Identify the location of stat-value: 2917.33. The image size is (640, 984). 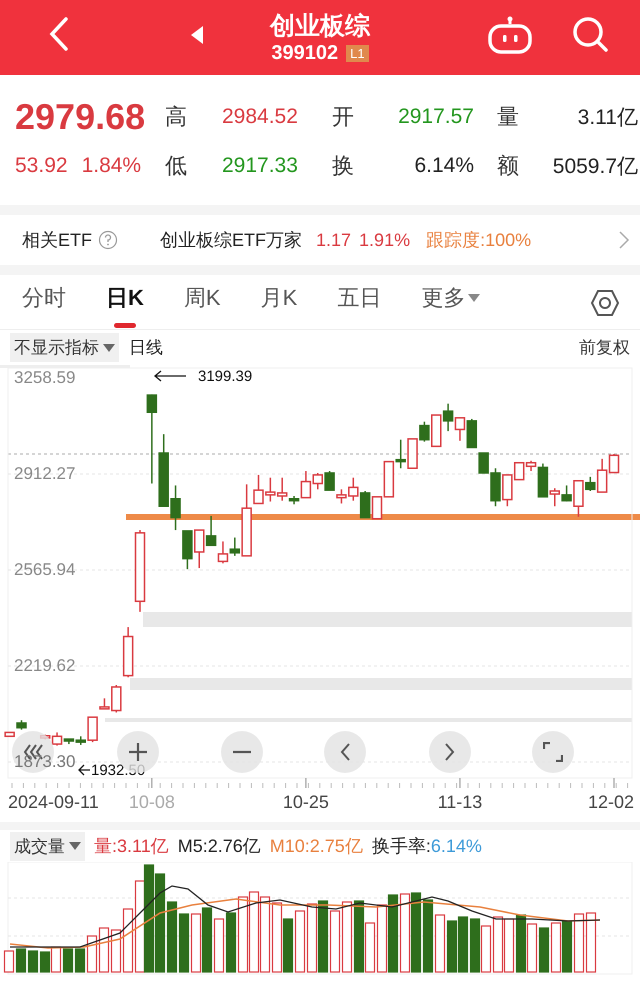
(260, 166).